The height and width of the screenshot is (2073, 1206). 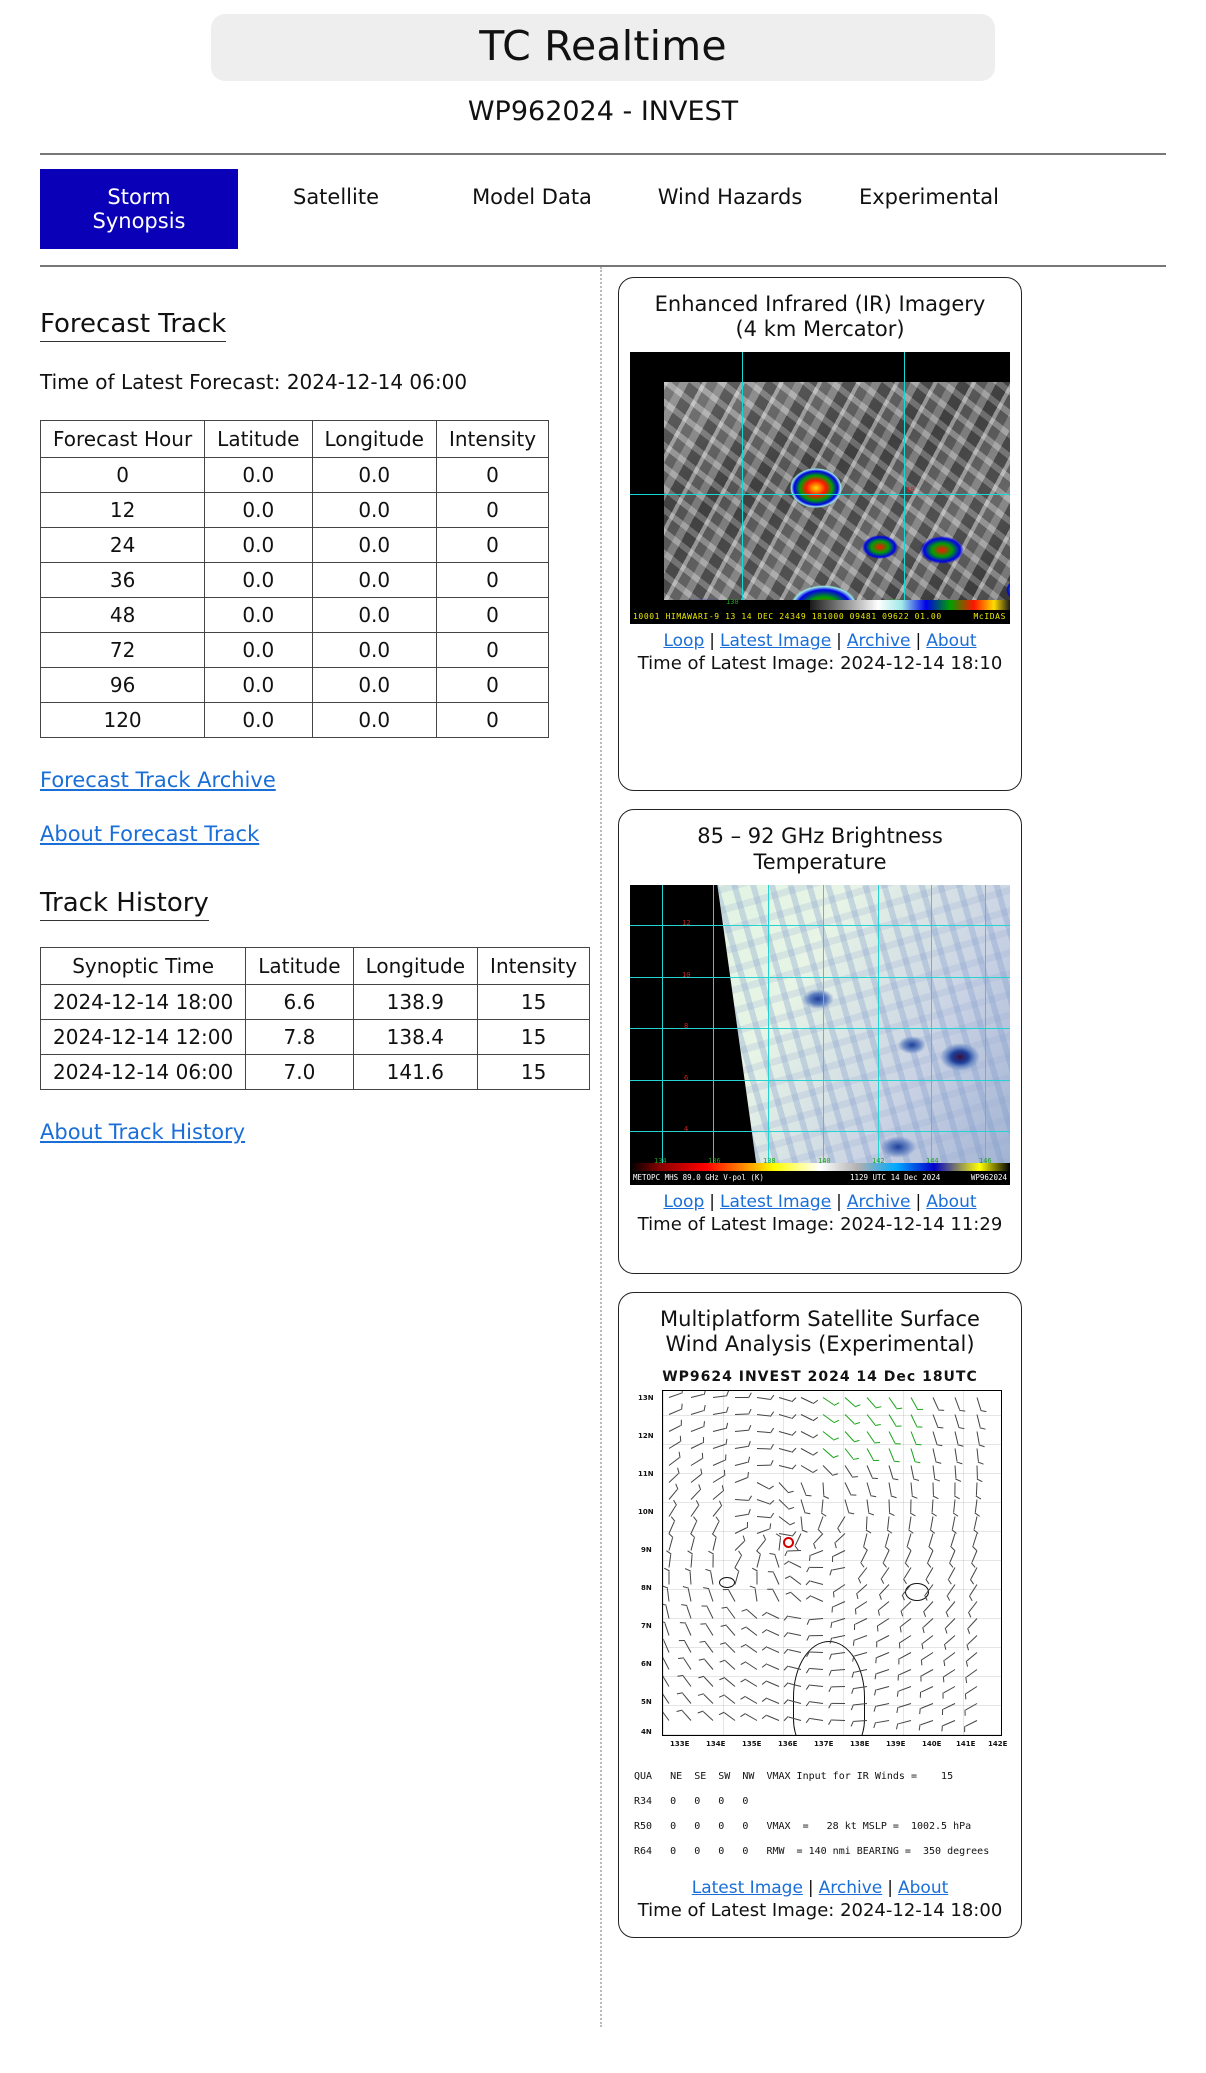 What do you see at coordinates (752, 1744) in the screenshot?
I see `wind-x-tick: 135E` at bounding box center [752, 1744].